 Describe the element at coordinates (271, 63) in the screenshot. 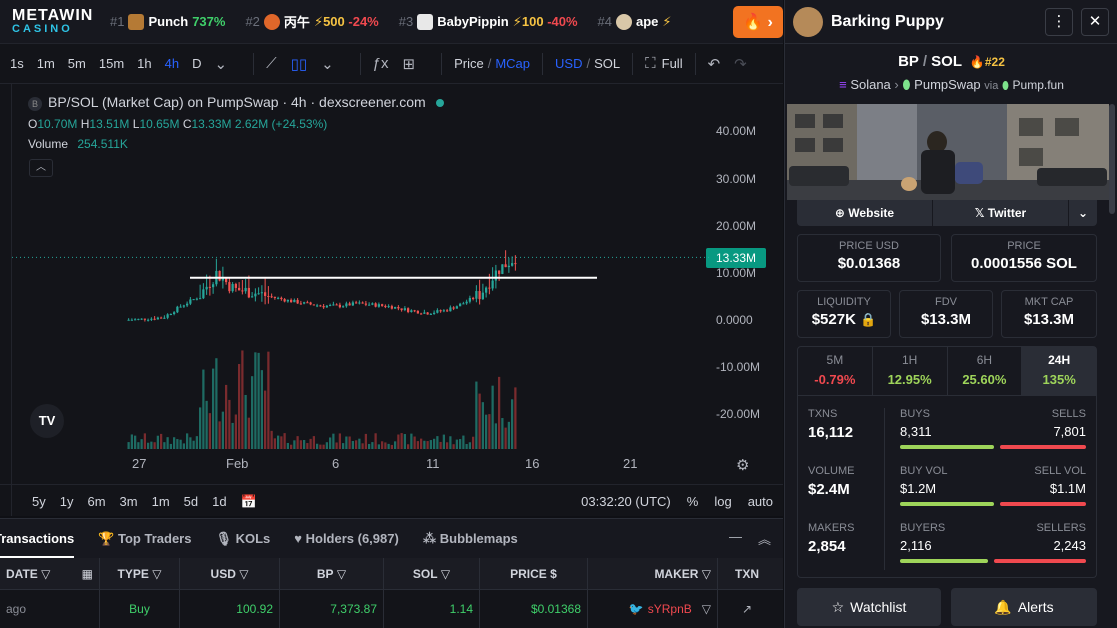

I see `trendline-icon: ⟋` at that location.